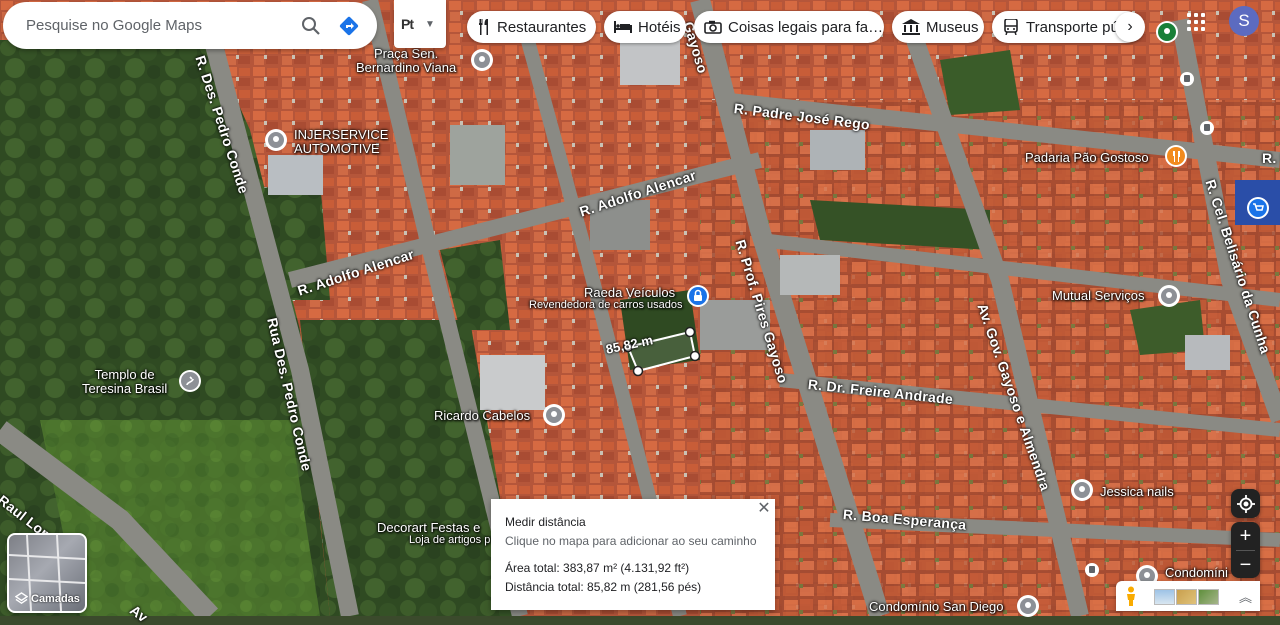 This screenshot has width=1280, height=625. What do you see at coordinates (1245, 596) in the screenshot?
I see `chevron-up-icon: ︽` at bounding box center [1245, 596].